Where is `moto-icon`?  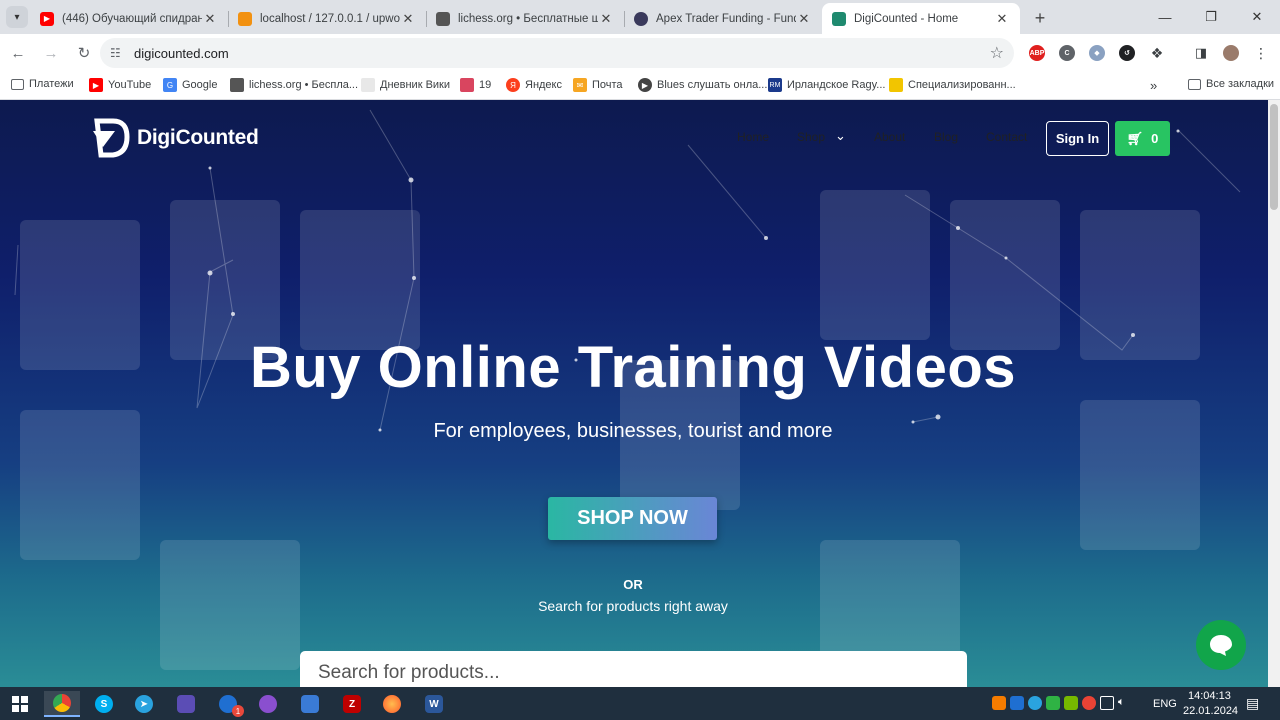 moto-icon is located at coordinates (896, 85).